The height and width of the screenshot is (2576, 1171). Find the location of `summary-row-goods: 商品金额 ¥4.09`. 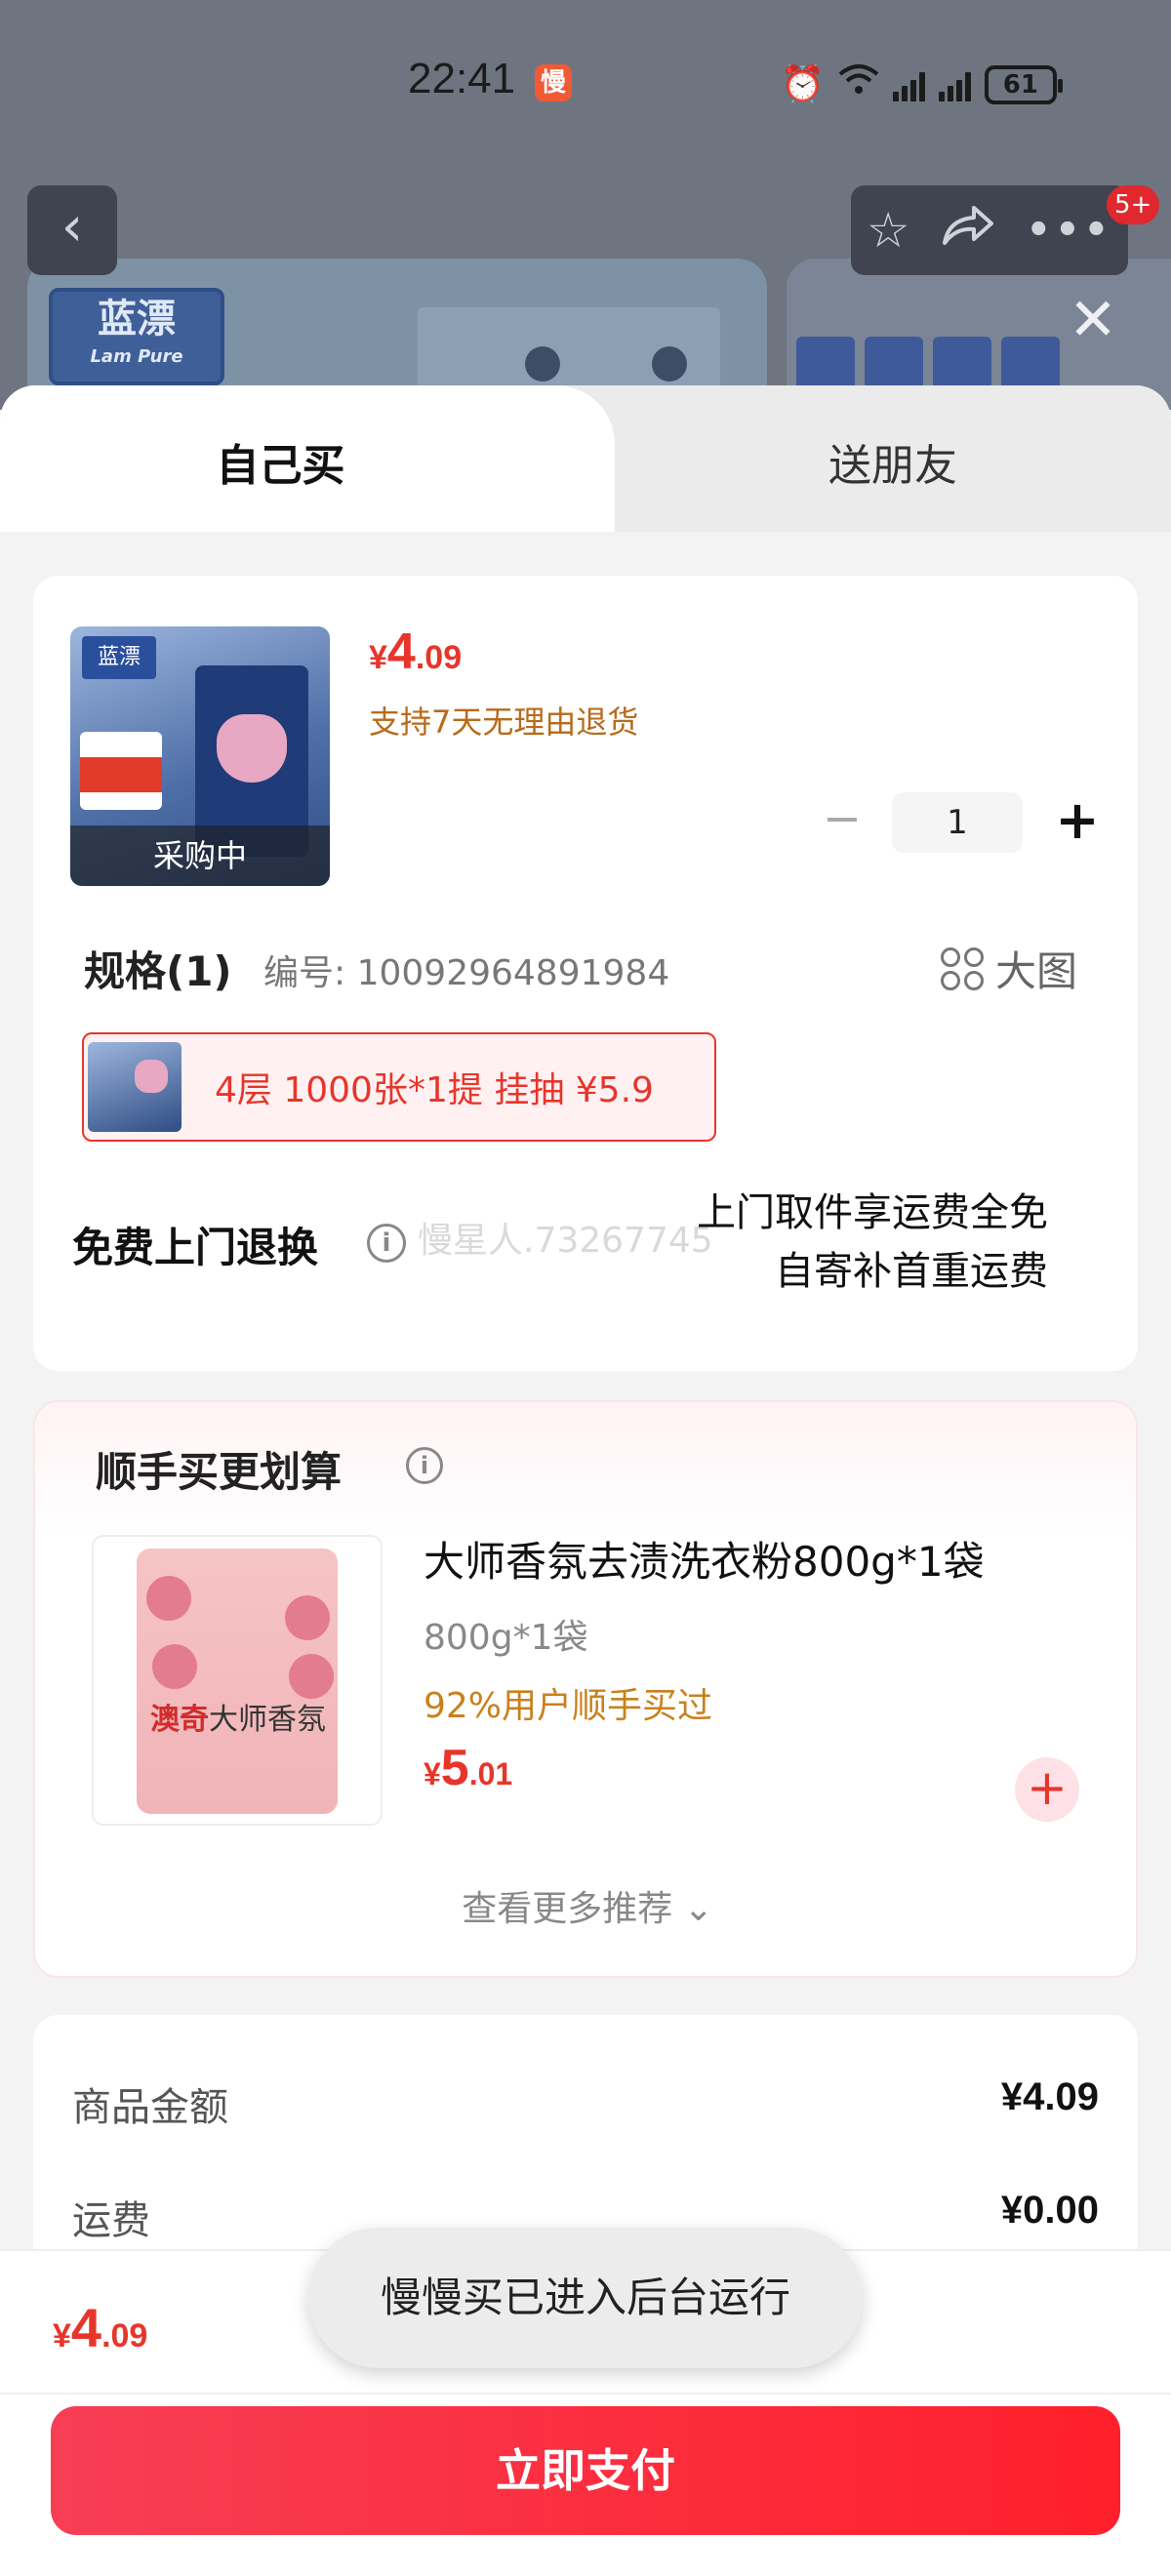

summary-row-goods: 商品金额 ¥4.09 is located at coordinates (585, 2103).